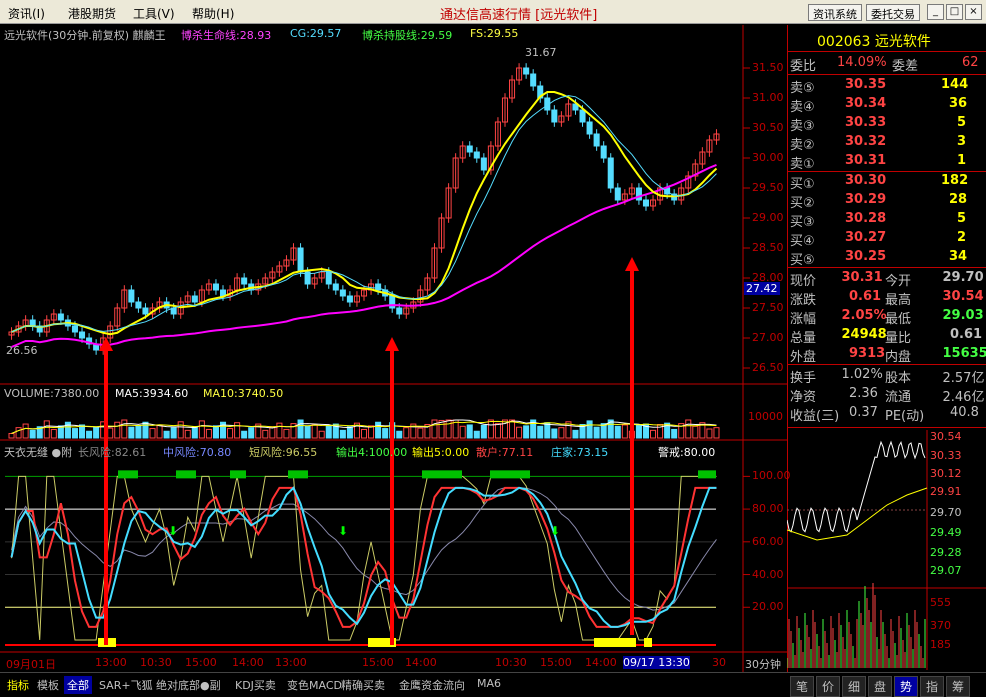  What do you see at coordinates (866, 122) in the screenshot?
I see `sell-level-price: 30.33` at bounding box center [866, 122].